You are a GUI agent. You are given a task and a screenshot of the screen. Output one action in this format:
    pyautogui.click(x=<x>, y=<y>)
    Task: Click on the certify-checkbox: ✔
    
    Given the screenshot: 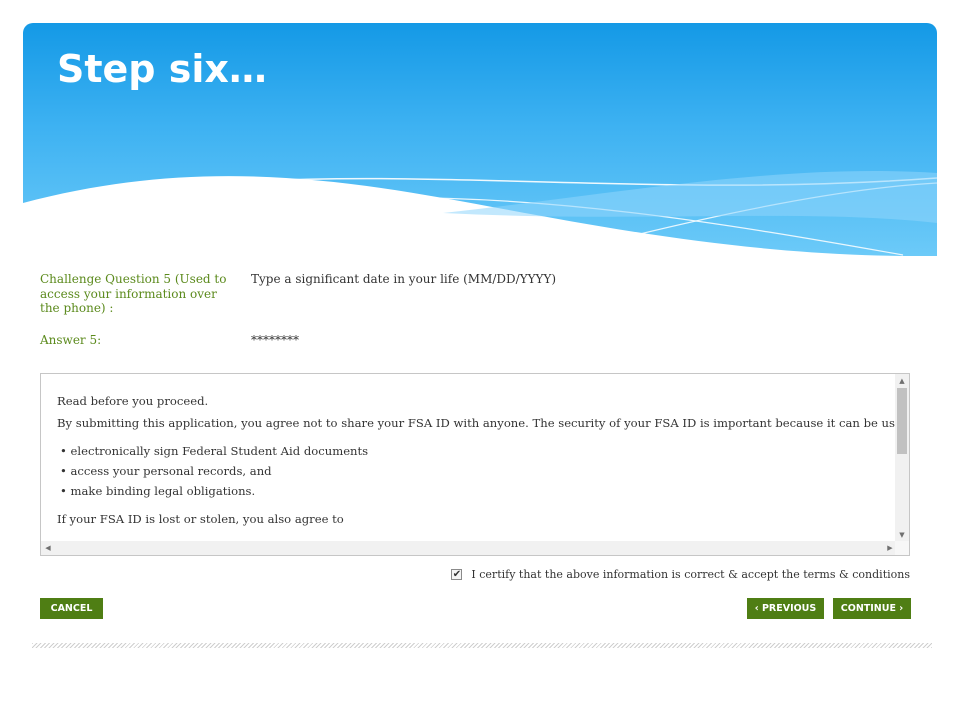 What is the action you would take?
    pyautogui.click(x=457, y=574)
    